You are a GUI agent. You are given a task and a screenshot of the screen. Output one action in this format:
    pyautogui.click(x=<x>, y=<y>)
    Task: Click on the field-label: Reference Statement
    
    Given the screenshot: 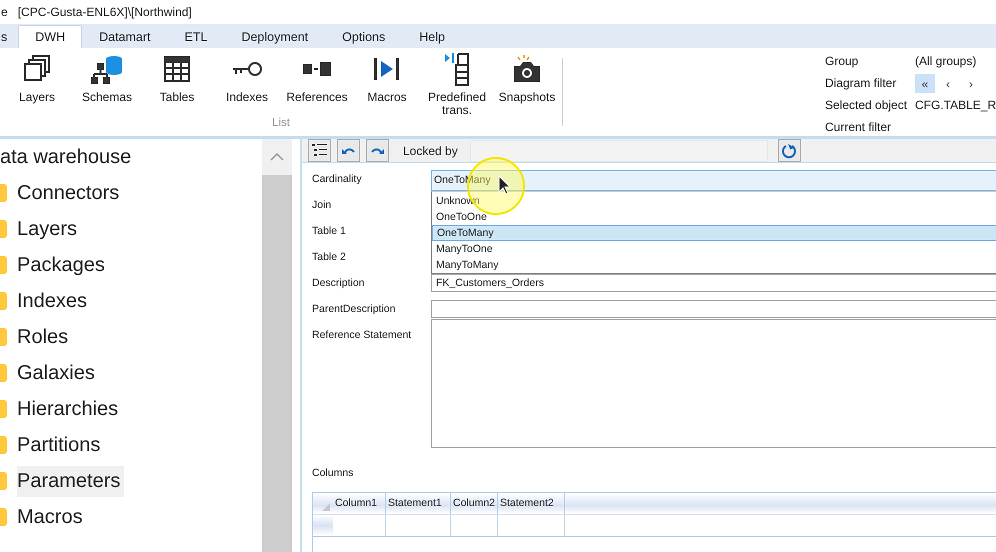 What is the action you would take?
    pyautogui.click(x=362, y=335)
    